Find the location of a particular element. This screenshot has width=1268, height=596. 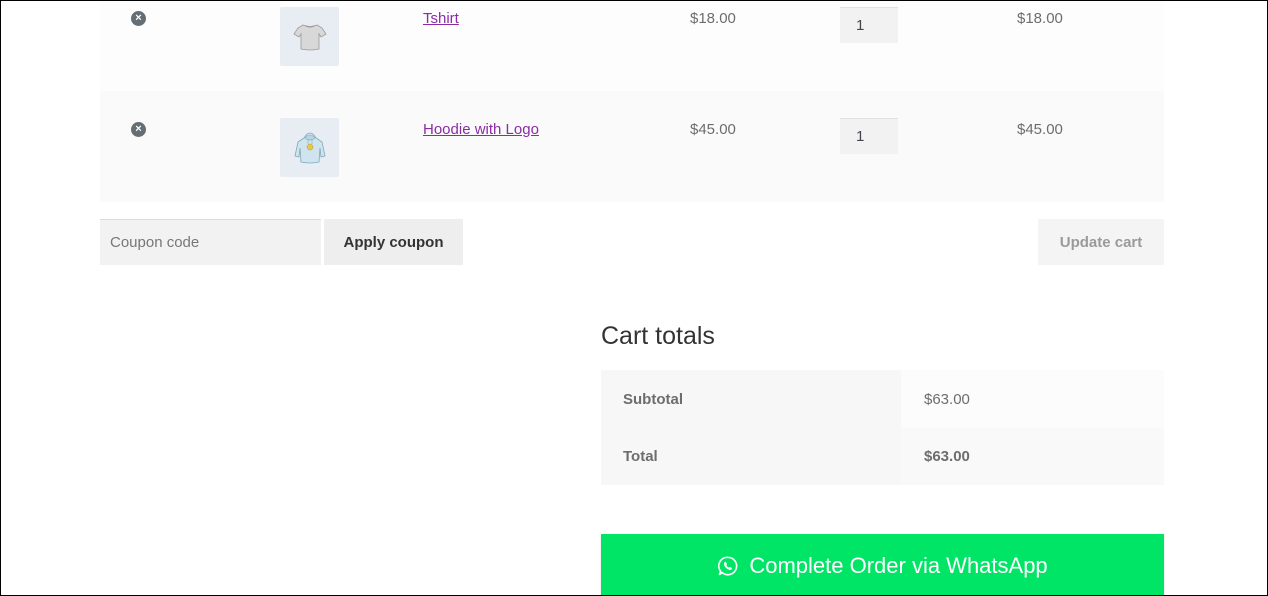

tshirt-icon is located at coordinates (309, 37).